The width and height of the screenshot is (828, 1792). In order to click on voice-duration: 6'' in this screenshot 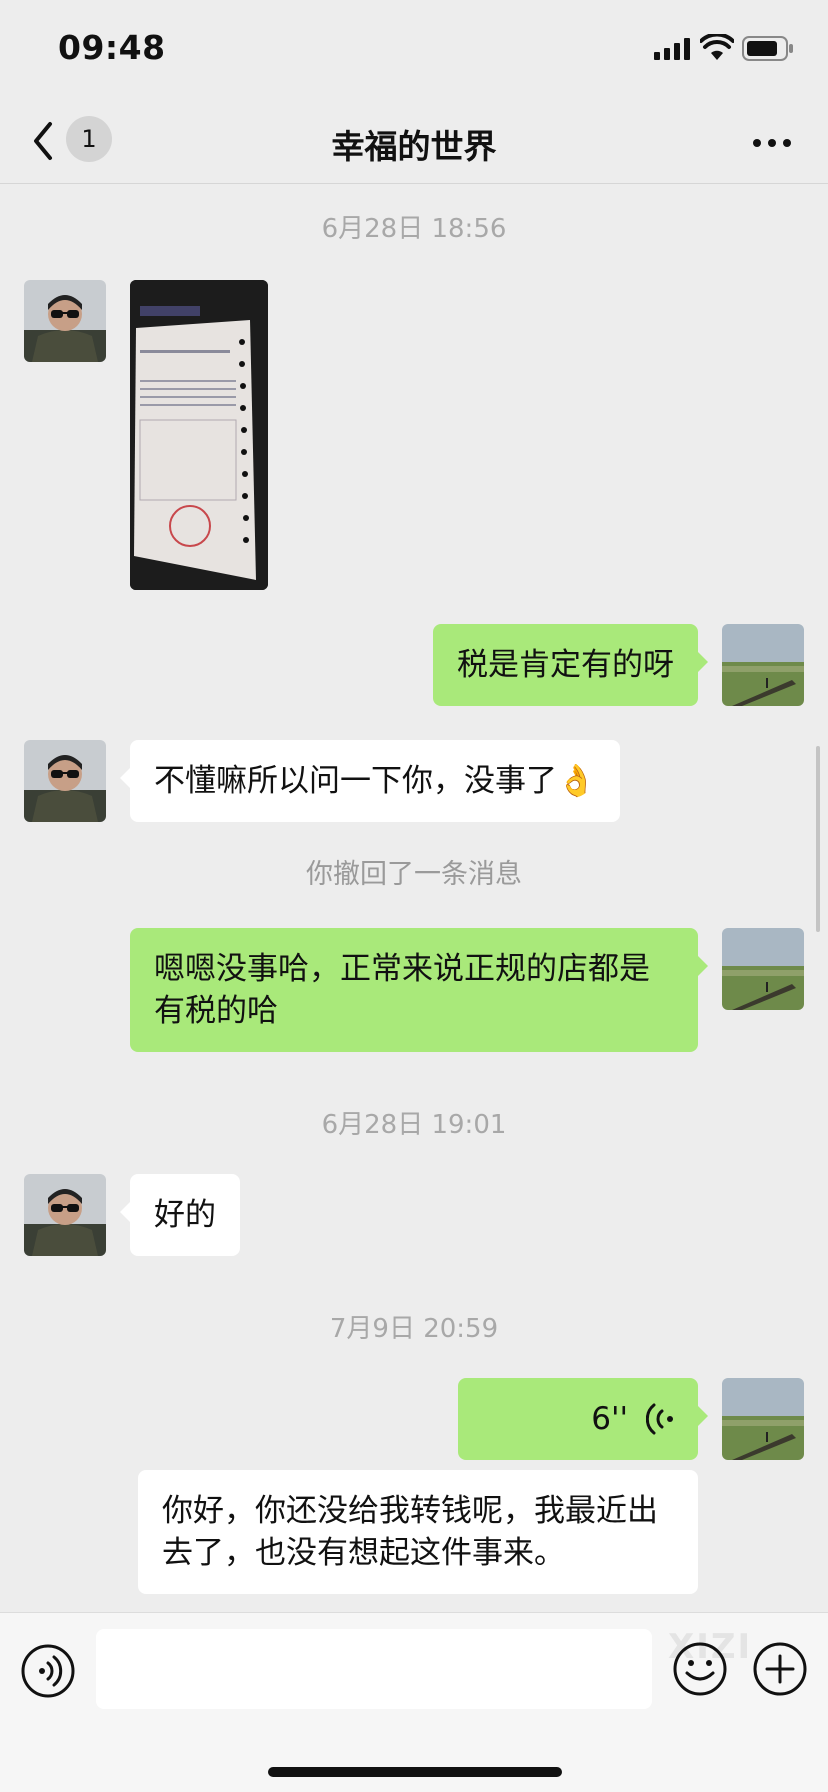, I will do `click(609, 1419)`.